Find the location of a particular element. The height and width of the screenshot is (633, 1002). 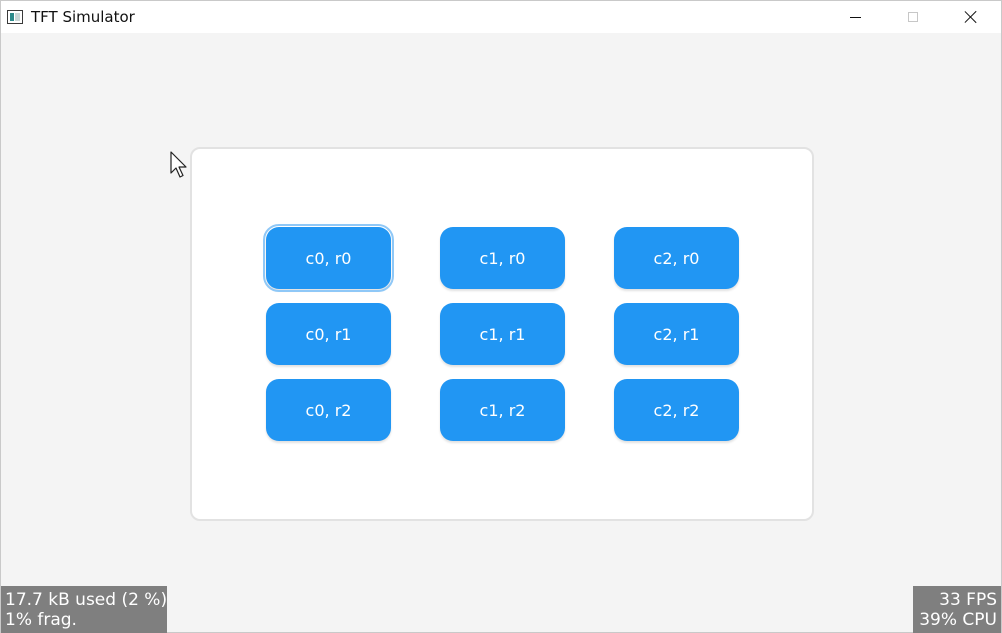

title-bar: TFT Simulator is located at coordinates (501, 17).